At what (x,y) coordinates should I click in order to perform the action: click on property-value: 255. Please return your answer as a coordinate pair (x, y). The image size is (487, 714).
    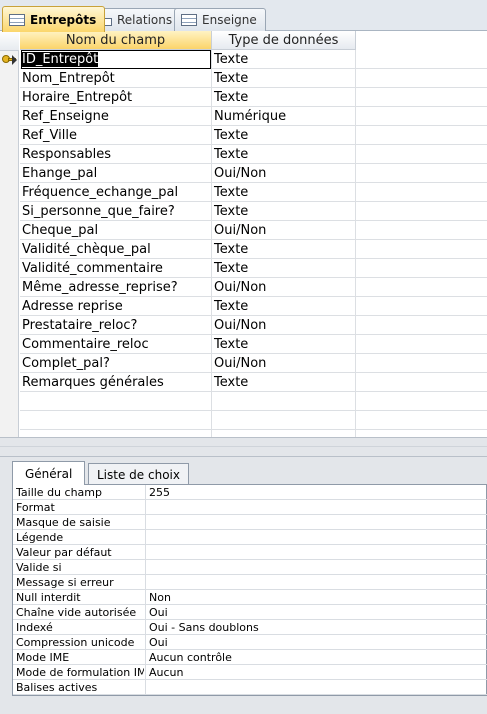
    Looking at the image, I should click on (314, 492).